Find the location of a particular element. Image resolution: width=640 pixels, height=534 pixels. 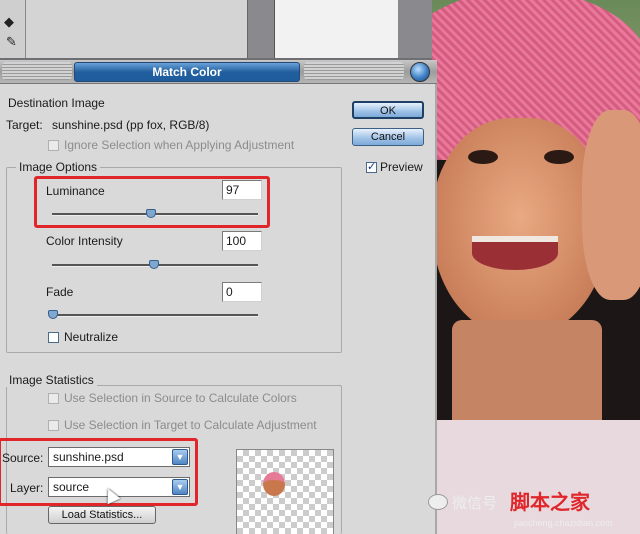

source-preview-thumbnail is located at coordinates (285, 491).